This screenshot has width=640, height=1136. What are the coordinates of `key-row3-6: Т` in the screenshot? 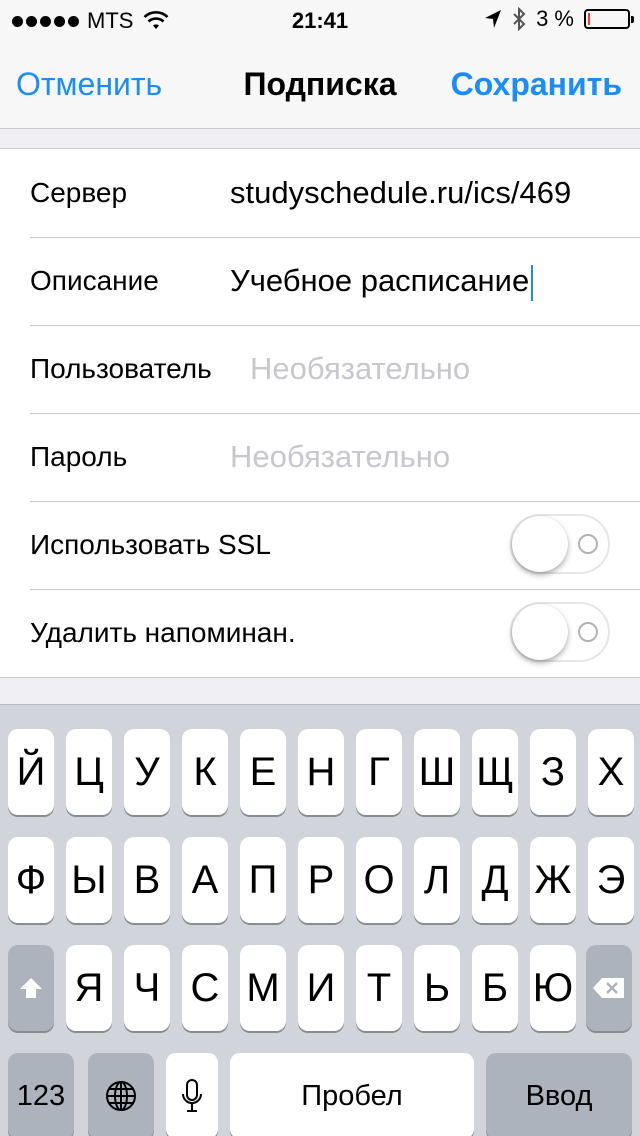 It's located at (379, 988).